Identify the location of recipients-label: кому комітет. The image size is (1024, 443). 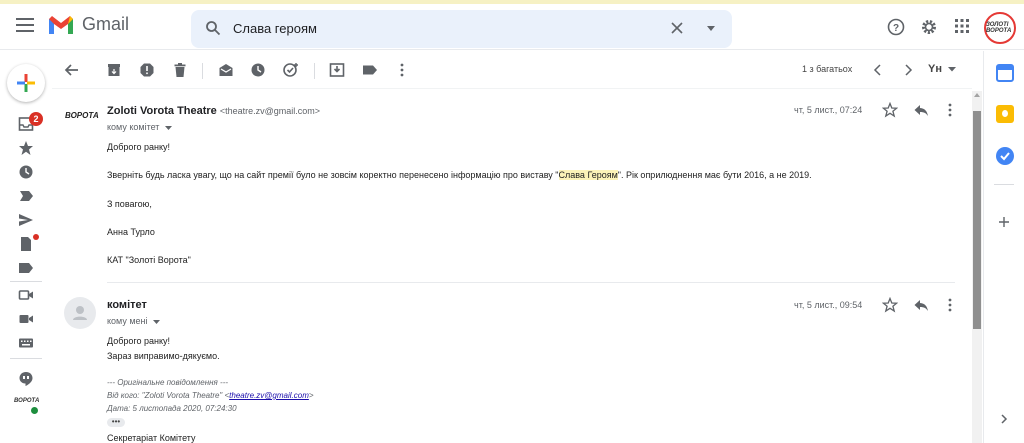
(133, 127).